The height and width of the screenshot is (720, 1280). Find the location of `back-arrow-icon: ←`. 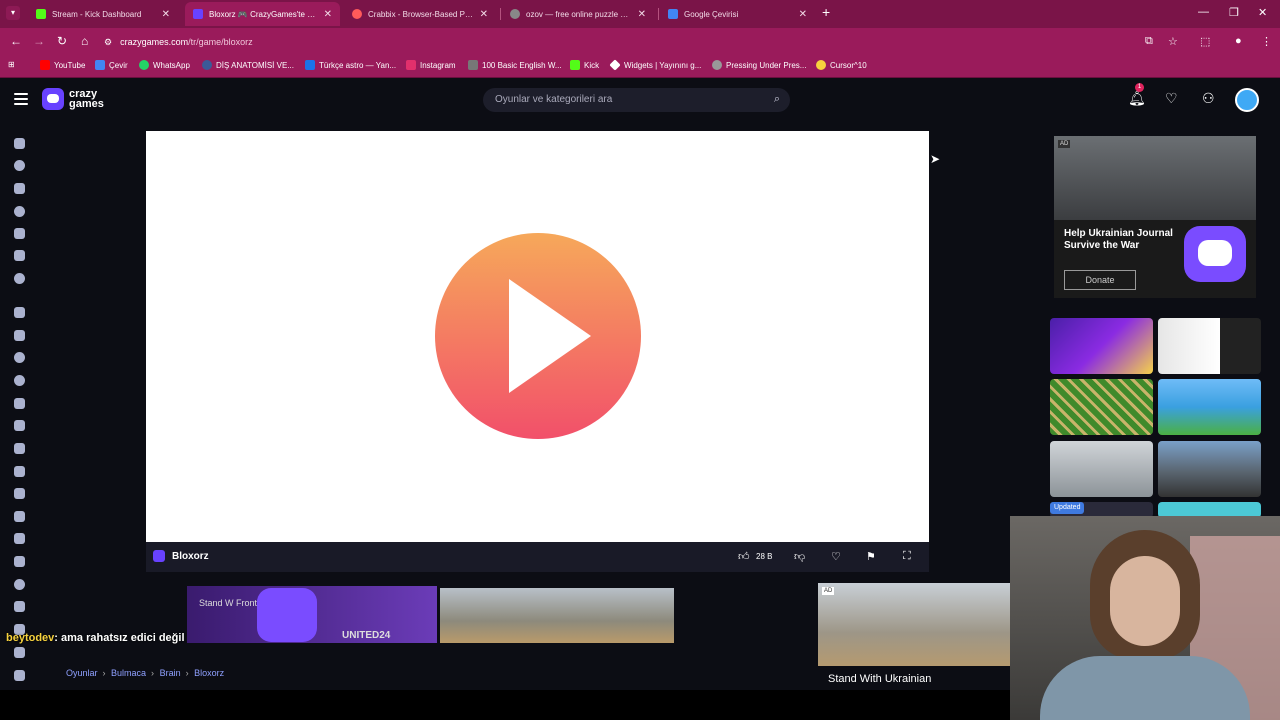

back-arrow-icon: ← is located at coordinates (16, 41).